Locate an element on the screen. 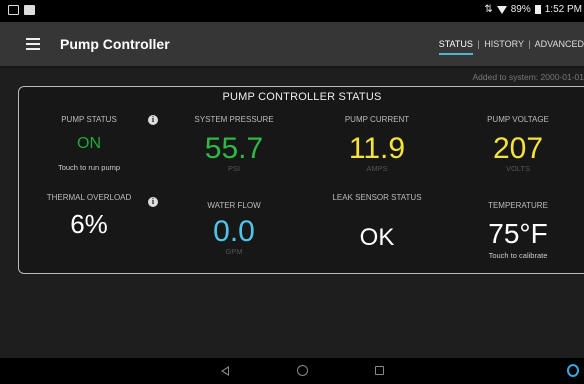 Image resolution: width=584 pixels, height=384 pixels. panel-title: PUMP CONTROLLER STATUS is located at coordinates (302, 97).